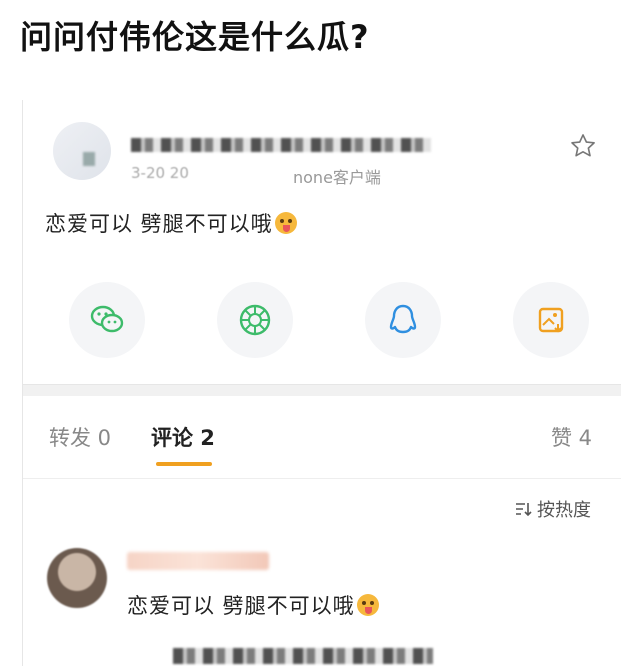 Image resolution: width=640 pixels, height=666 pixels. I want to click on sort-icon, so click(524, 510).